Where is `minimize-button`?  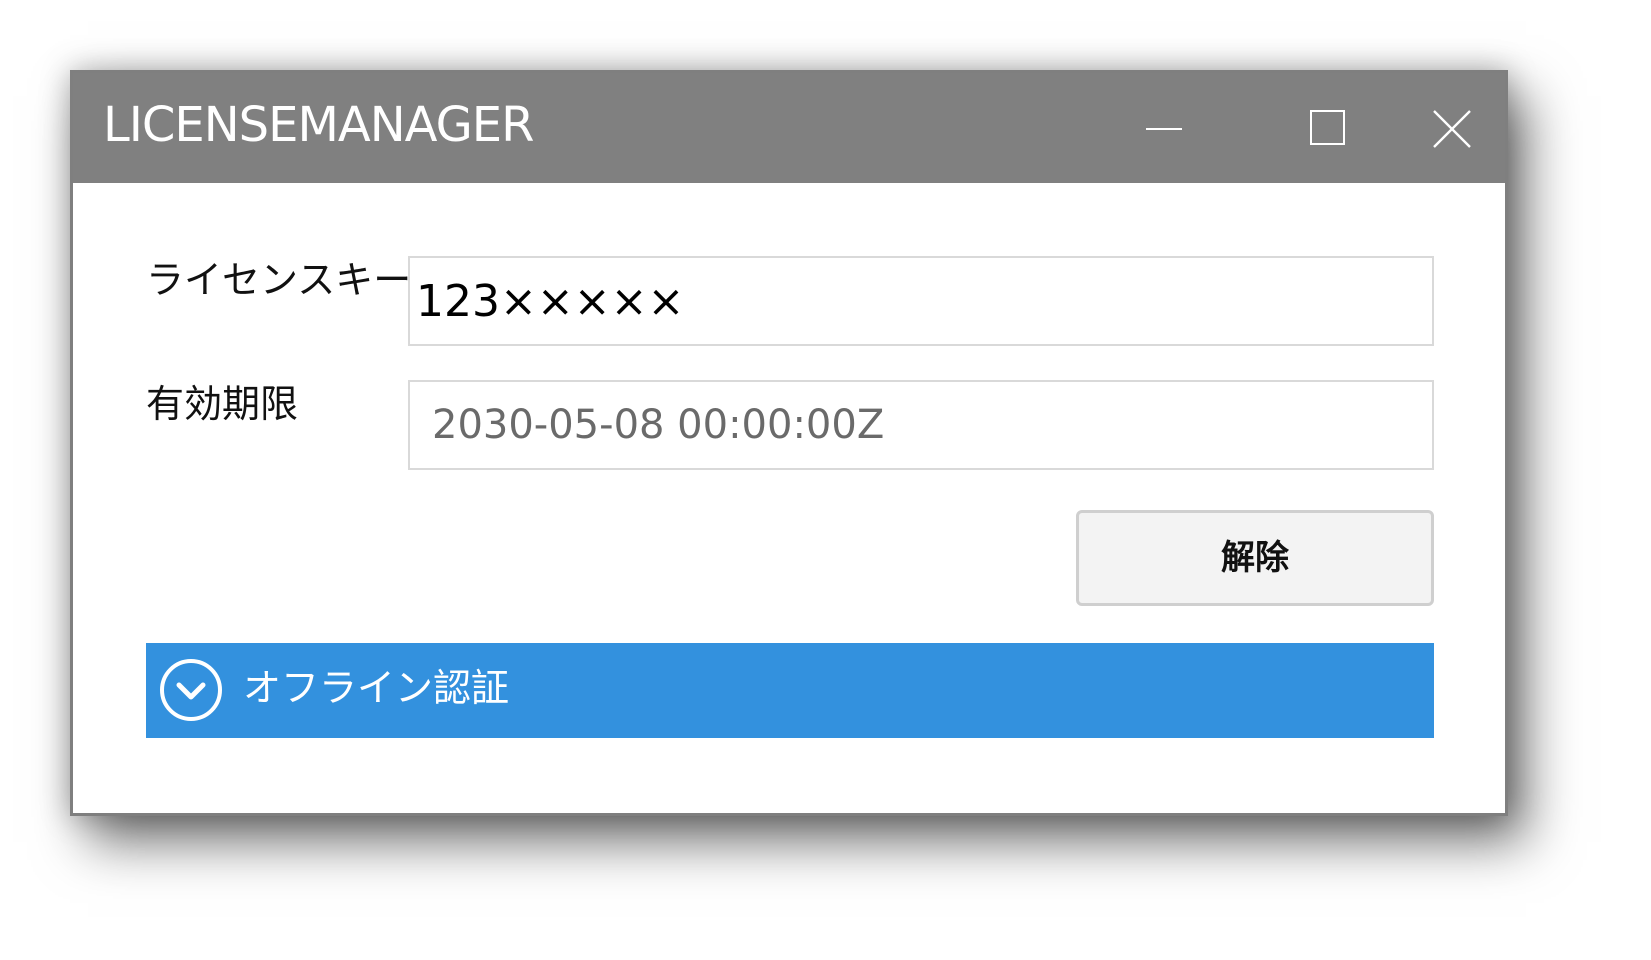 minimize-button is located at coordinates (1163, 128).